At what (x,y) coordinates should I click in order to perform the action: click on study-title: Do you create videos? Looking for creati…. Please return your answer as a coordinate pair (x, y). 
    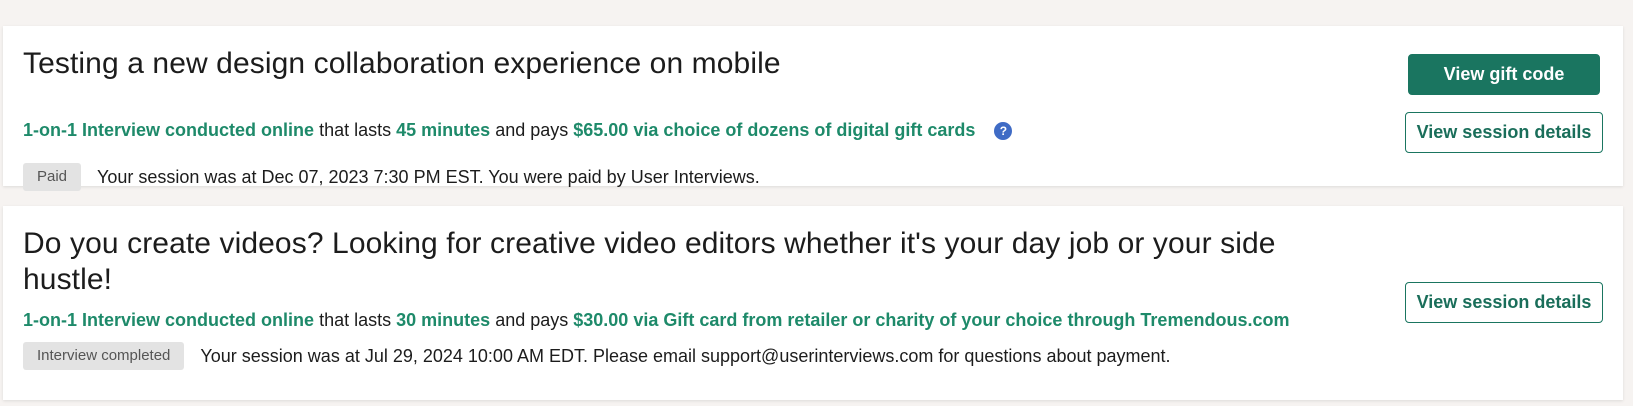
    Looking at the image, I should click on (649, 261).